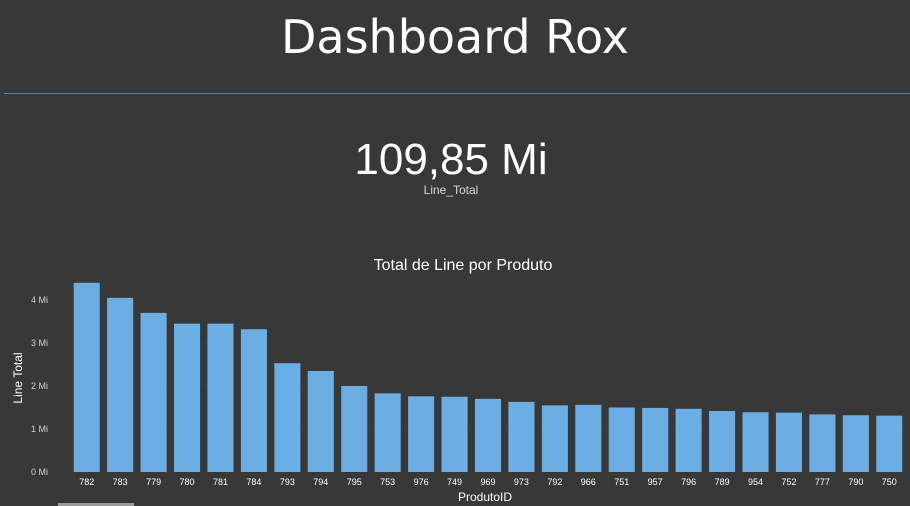 This screenshot has height=506, width=910. I want to click on x-tick-label: 969, so click(487, 482).